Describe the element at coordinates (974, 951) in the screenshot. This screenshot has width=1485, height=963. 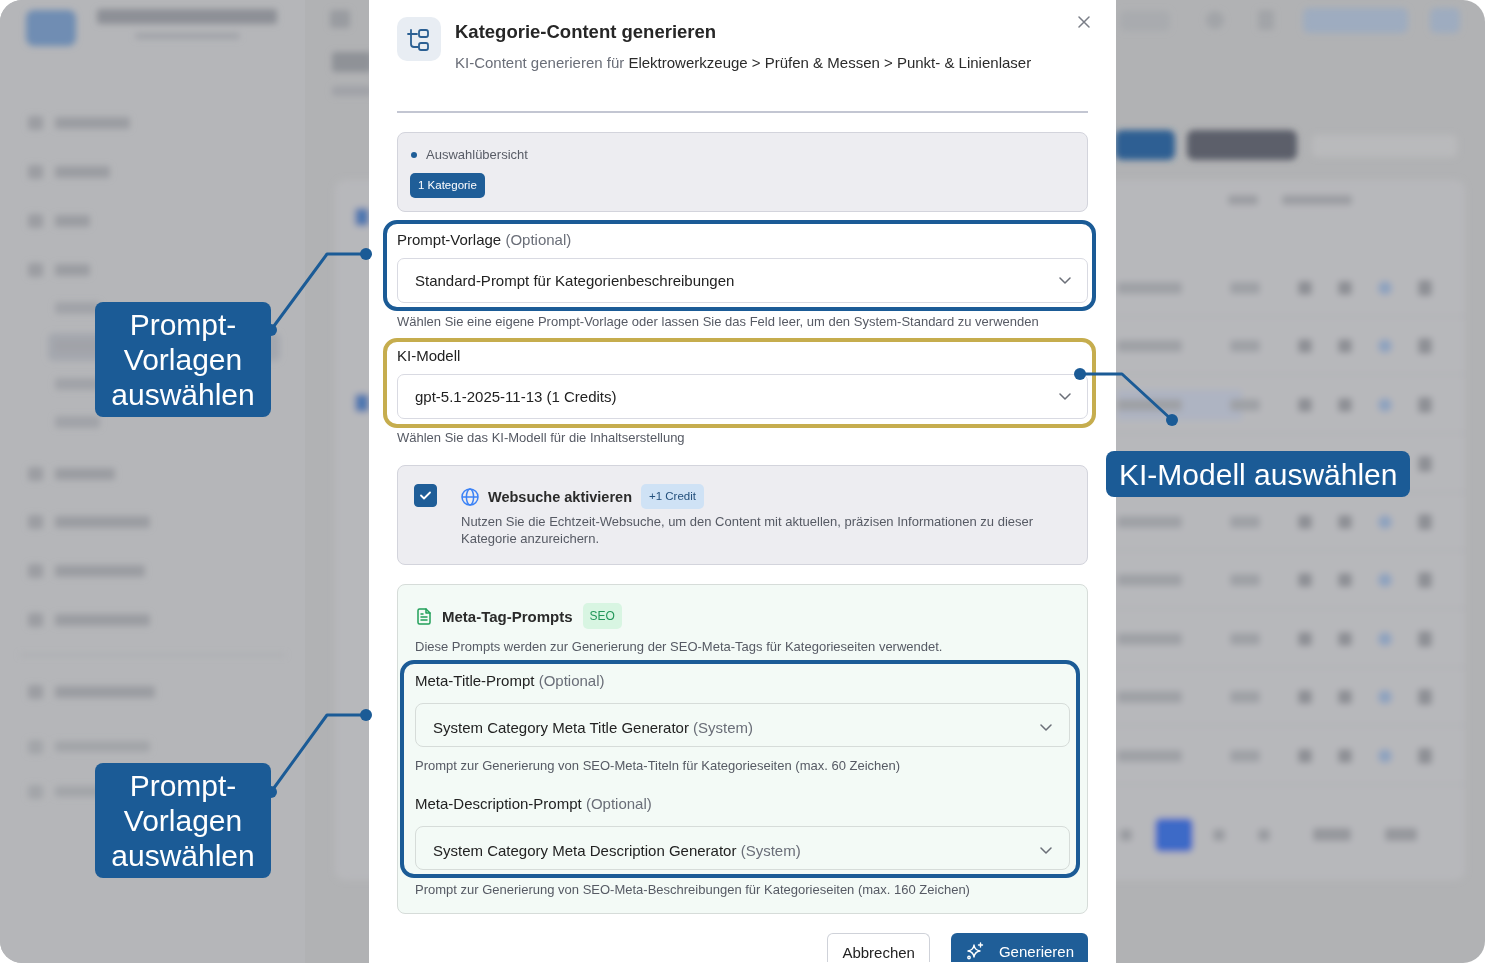
I see `sparkles-icon` at that location.